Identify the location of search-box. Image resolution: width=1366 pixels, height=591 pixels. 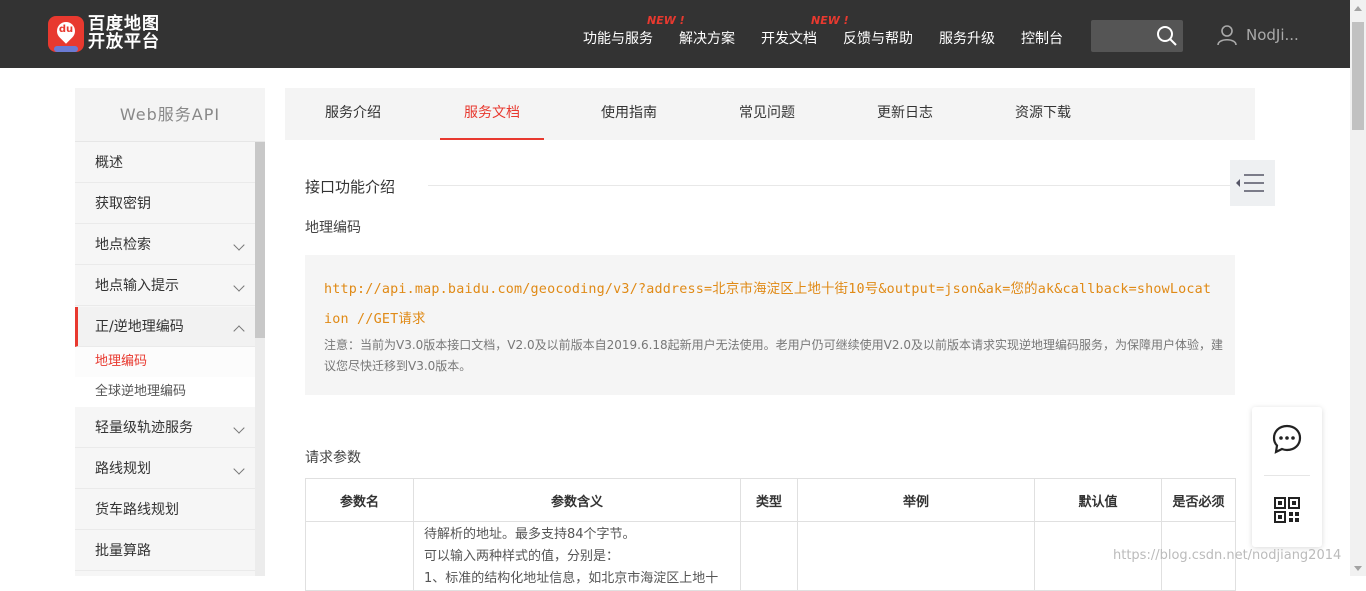
(1137, 36).